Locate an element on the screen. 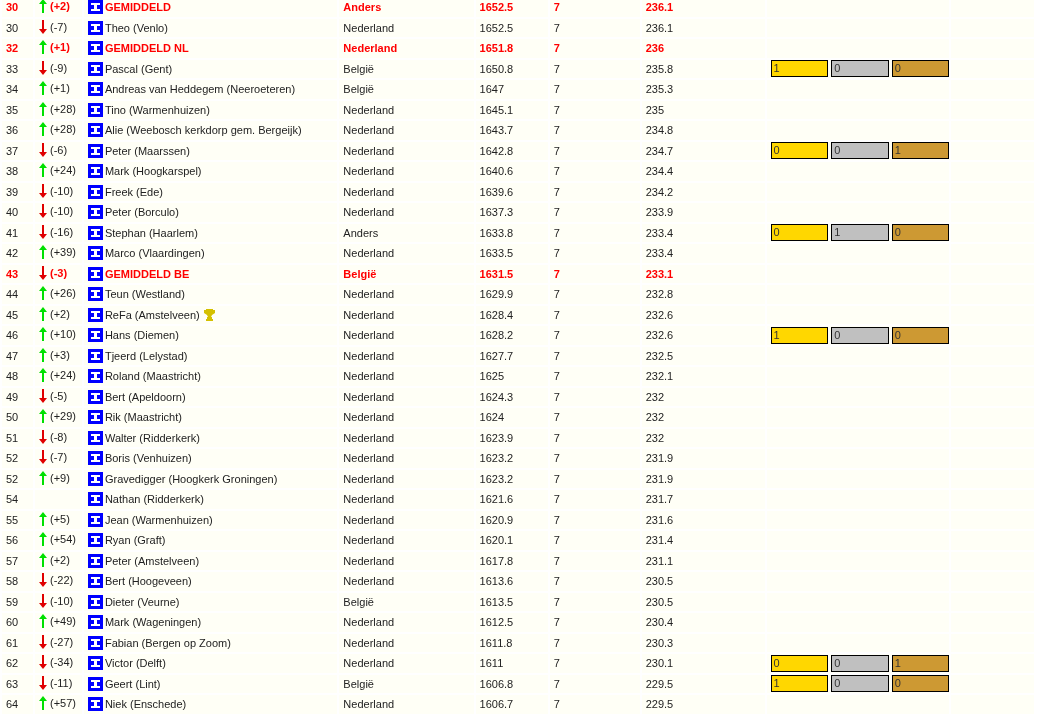 The height and width of the screenshot is (715, 1040). player-name: Geert (Lint) is located at coordinates (132, 683).